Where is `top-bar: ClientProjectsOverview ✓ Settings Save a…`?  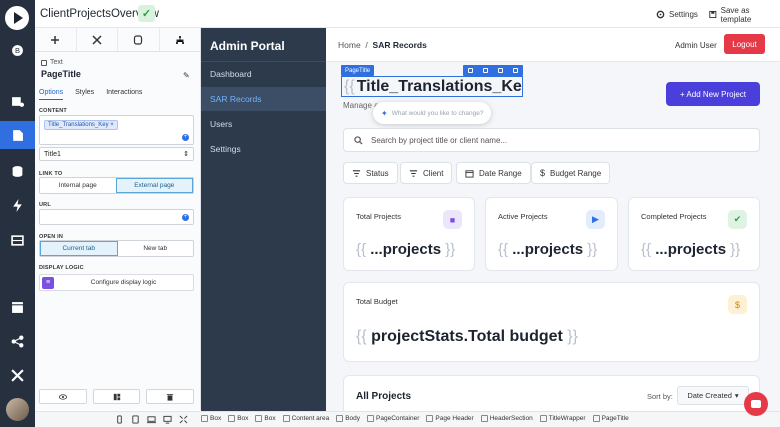 top-bar: ClientProjectsOverview ✓ Settings Save a… is located at coordinates (407, 14).